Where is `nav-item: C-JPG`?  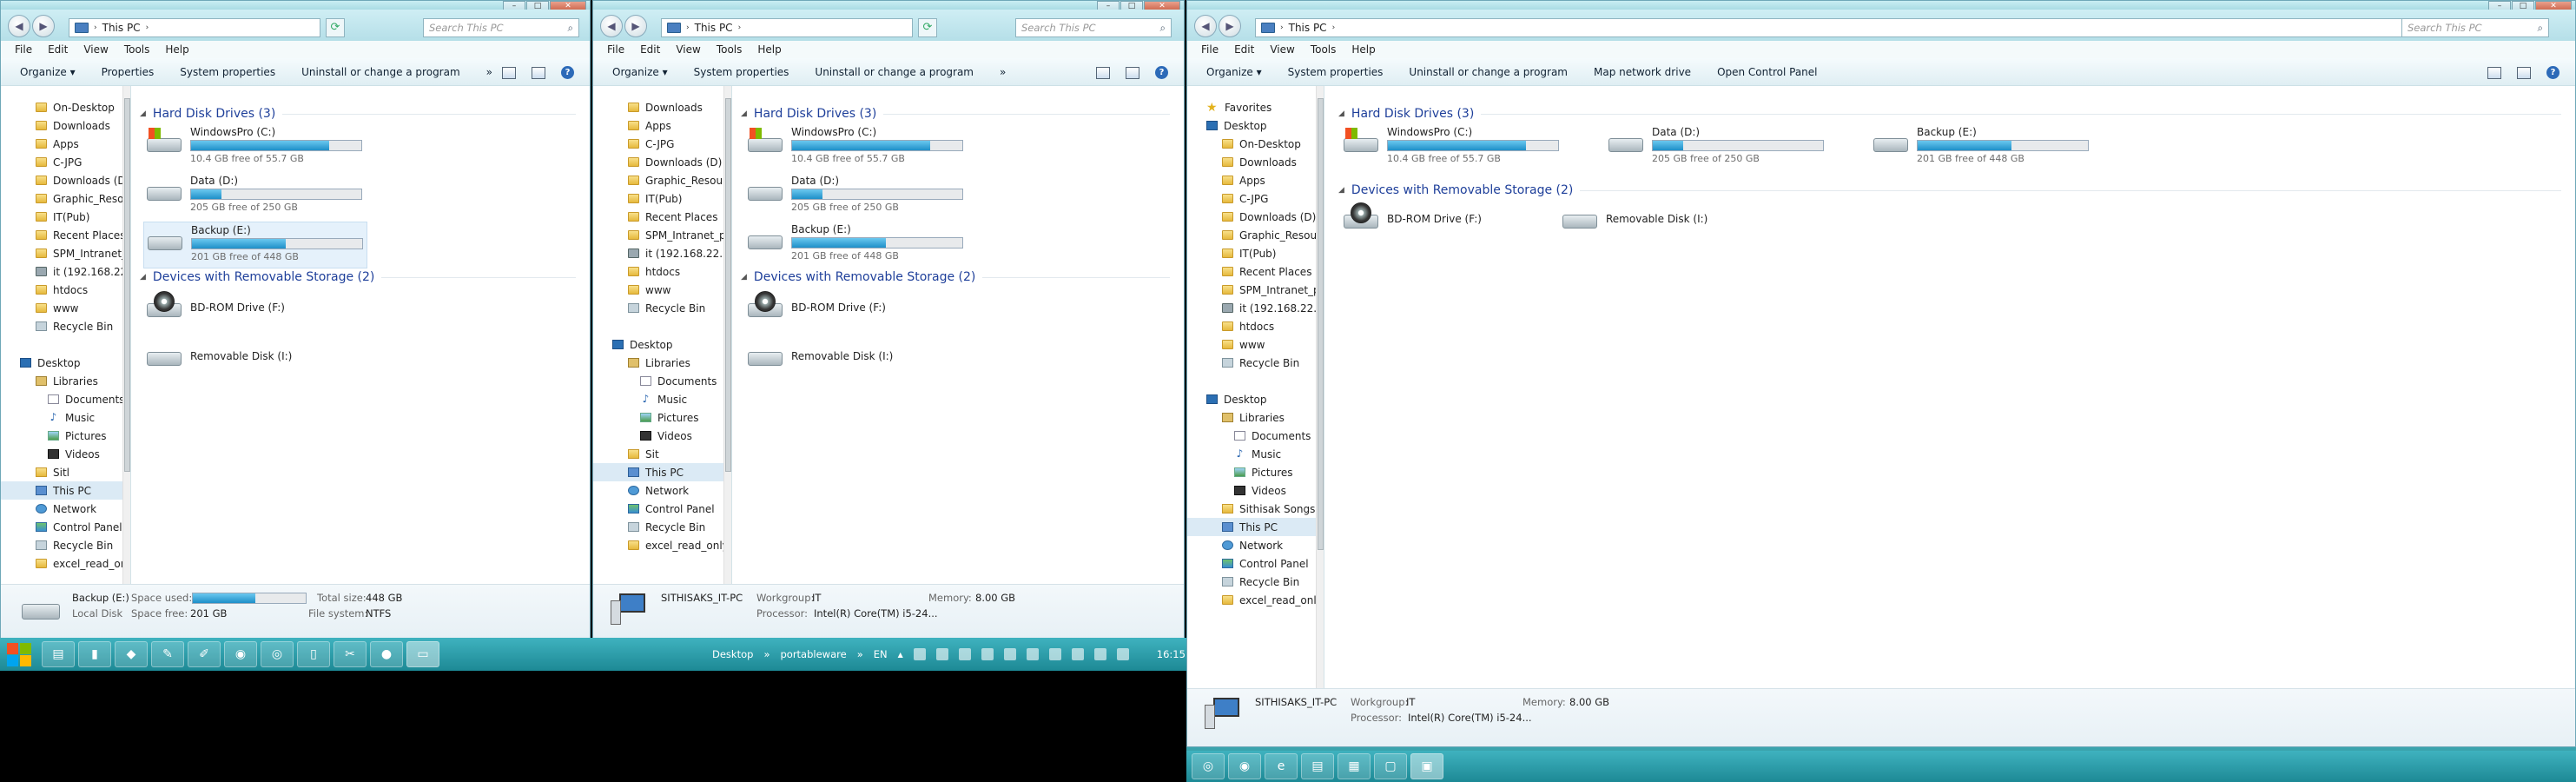 nav-item: C-JPG is located at coordinates (1252, 198).